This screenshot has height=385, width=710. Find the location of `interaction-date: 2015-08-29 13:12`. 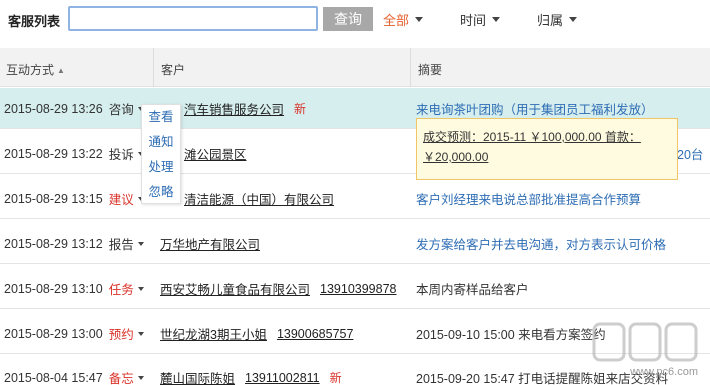

interaction-date: 2015-08-29 13:12 is located at coordinates (53, 243).